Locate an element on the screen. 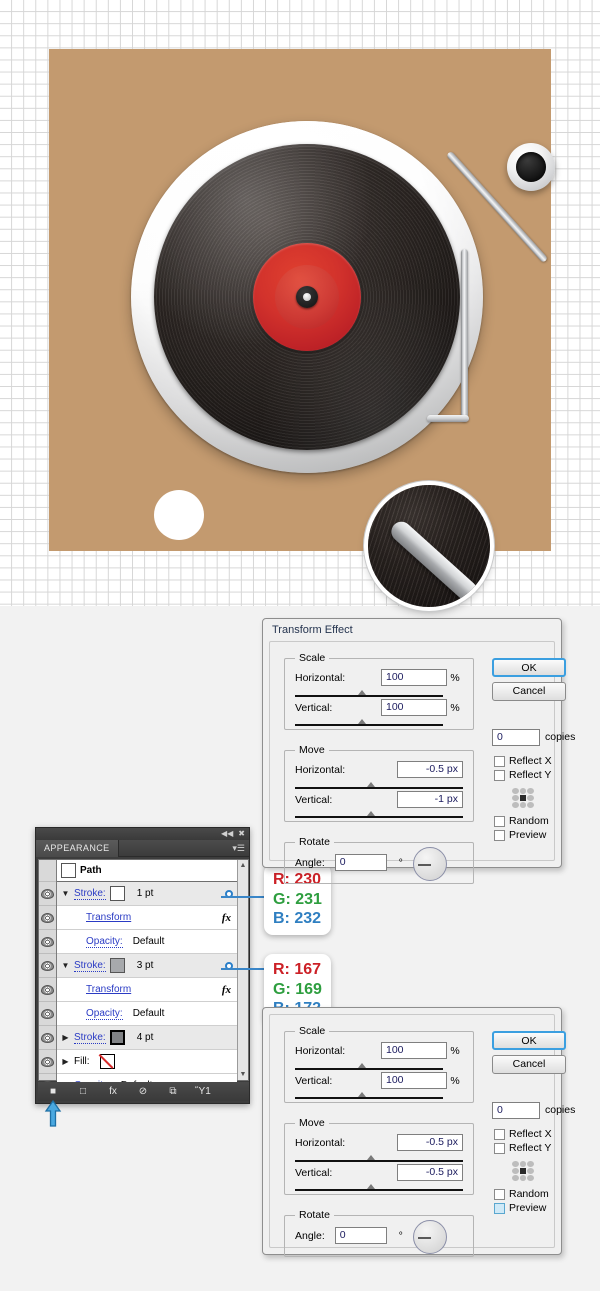  rotate-dial-bottom is located at coordinates (430, 1237).